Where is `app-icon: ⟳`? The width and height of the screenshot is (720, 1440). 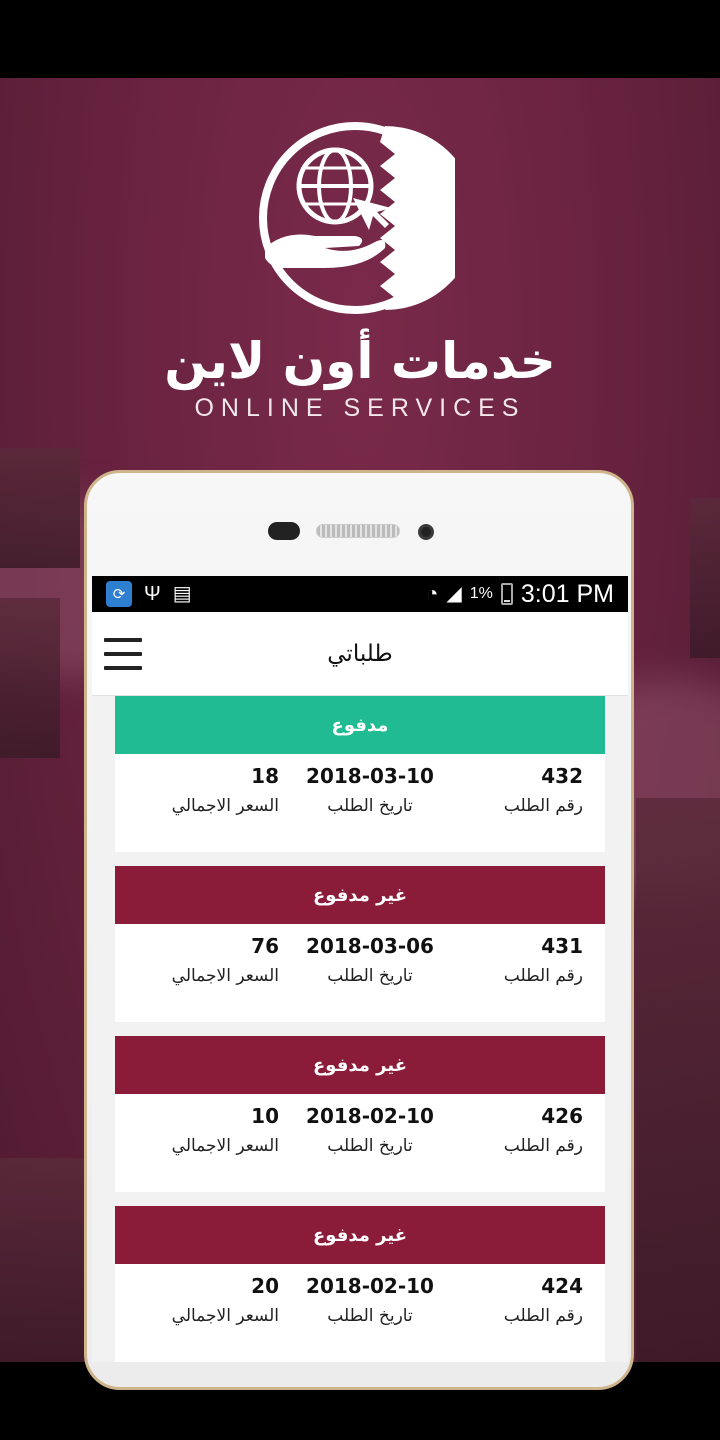 app-icon: ⟳ is located at coordinates (119, 594).